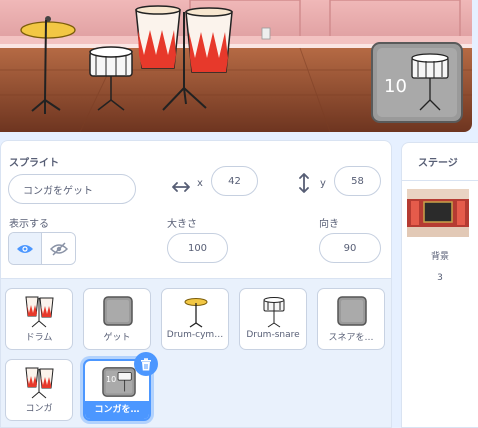  Describe the element at coordinates (273, 335) in the screenshot. I see `sprite-tile-name: Drum-snare` at that location.